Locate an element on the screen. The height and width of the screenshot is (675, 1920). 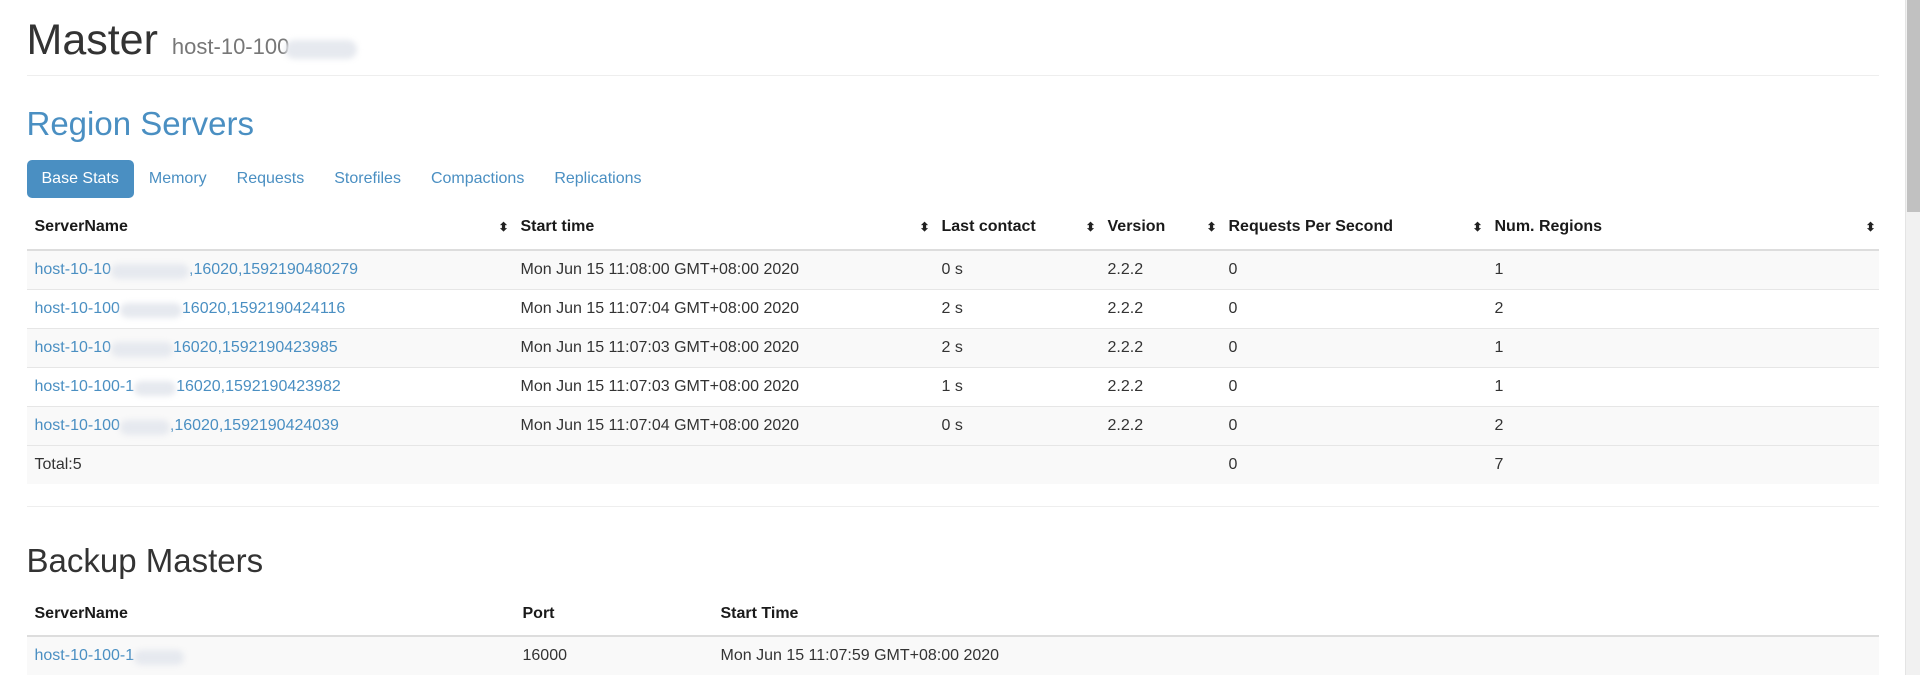
server-link: host-10-100 ,16020,1592190424039 is located at coordinates (186, 425).